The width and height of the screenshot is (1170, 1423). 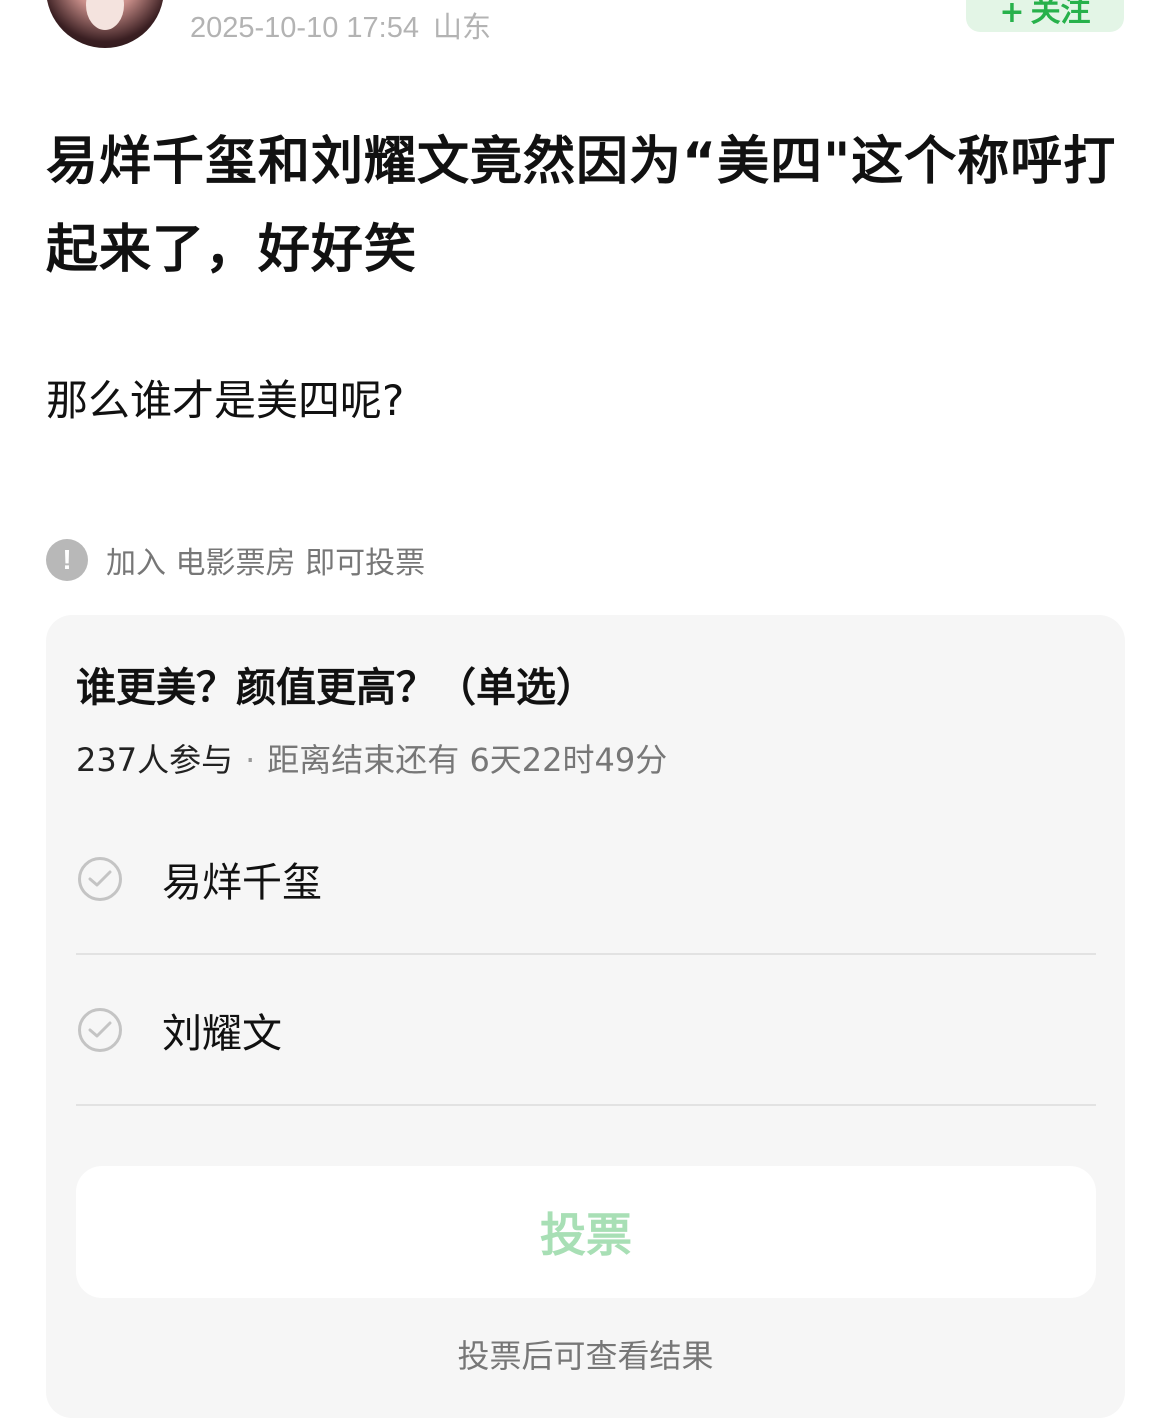 I want to click on poll-participants: 237人参与, so click(x=155, y=760).